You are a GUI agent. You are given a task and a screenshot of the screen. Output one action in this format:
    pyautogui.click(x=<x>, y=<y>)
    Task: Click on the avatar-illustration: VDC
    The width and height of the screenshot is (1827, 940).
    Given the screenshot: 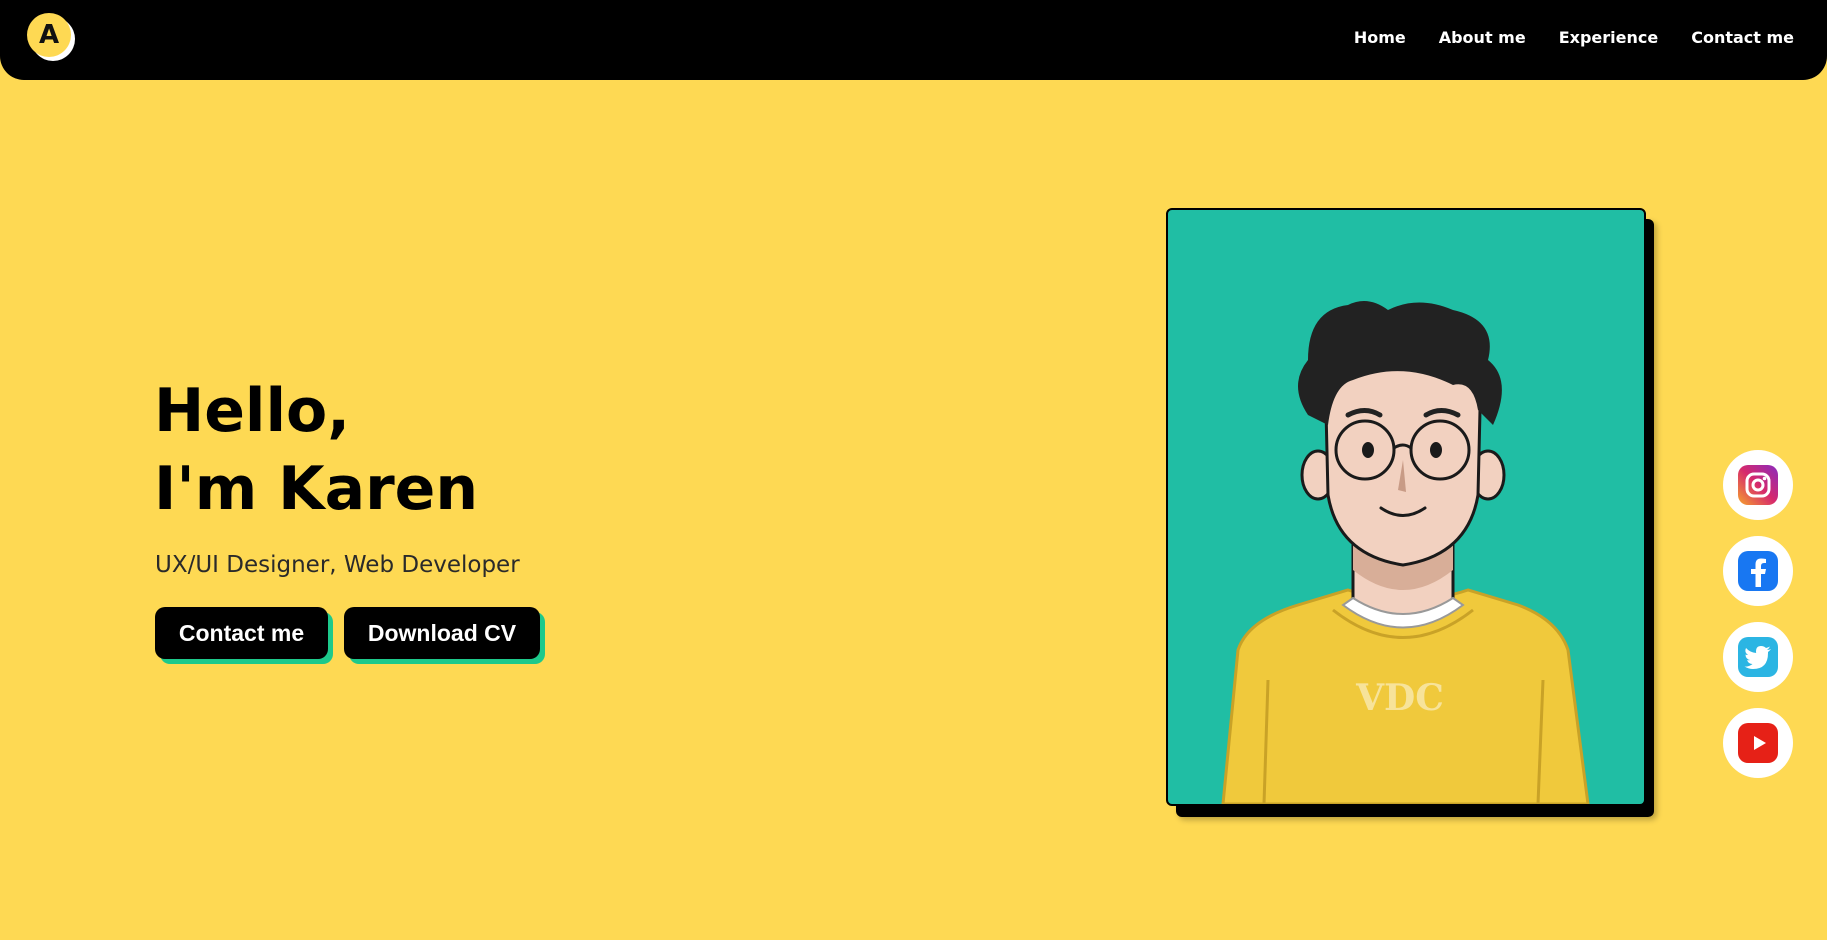 What is the action you would take?
    pyautogui.click(x=1405, y=552)
    